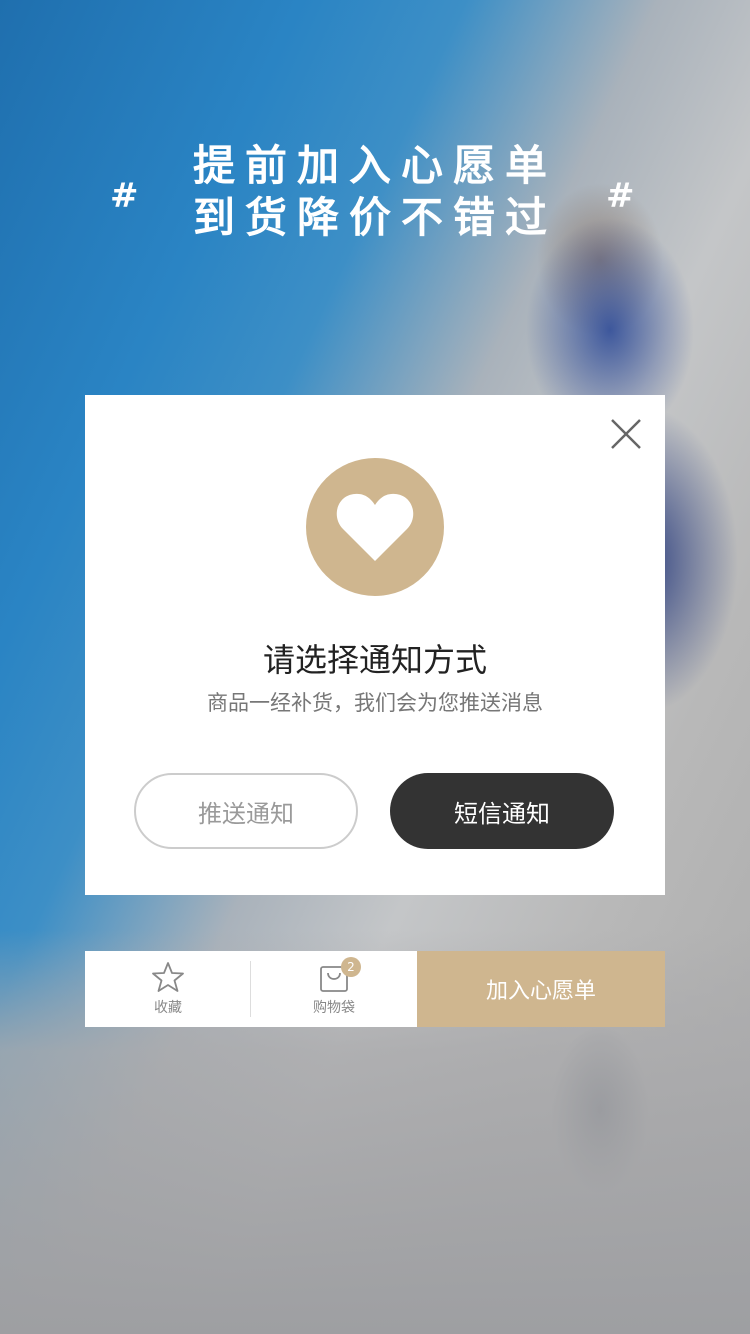  What do you see at coordinates (375, 703) in the screenshot?
I see `dialog-subtitle: 商品一经补货，我们会为您推送消息` at bounding box center [375, 703].